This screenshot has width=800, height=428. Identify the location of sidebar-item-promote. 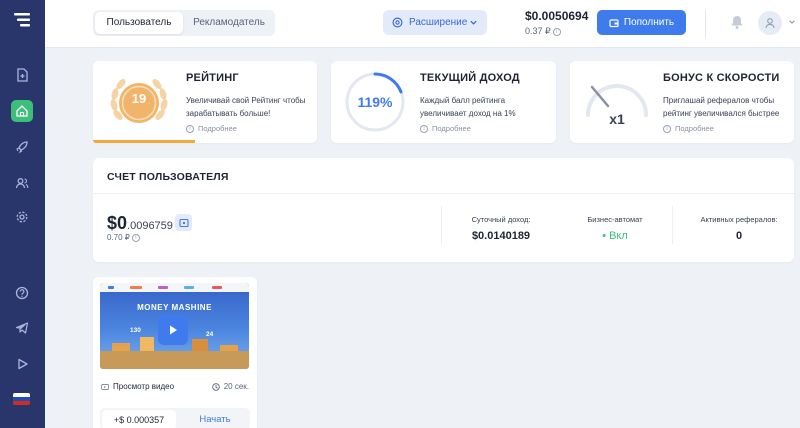
(22, 147).